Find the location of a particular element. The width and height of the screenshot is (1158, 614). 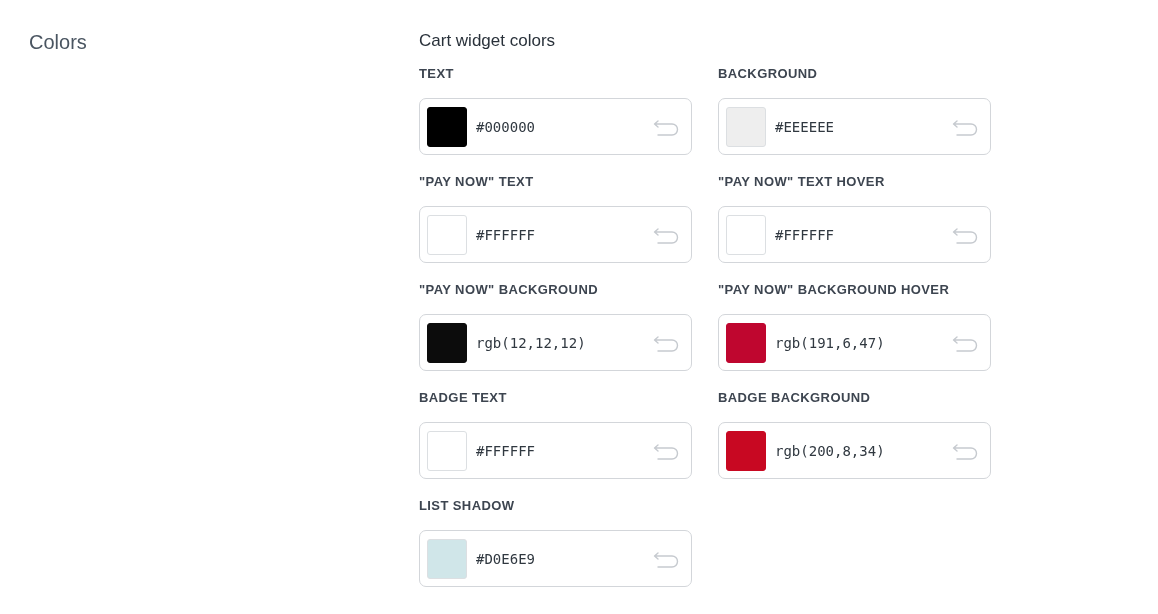

color-value: rgb(191,6,47) is located at coordinates (830, 342).